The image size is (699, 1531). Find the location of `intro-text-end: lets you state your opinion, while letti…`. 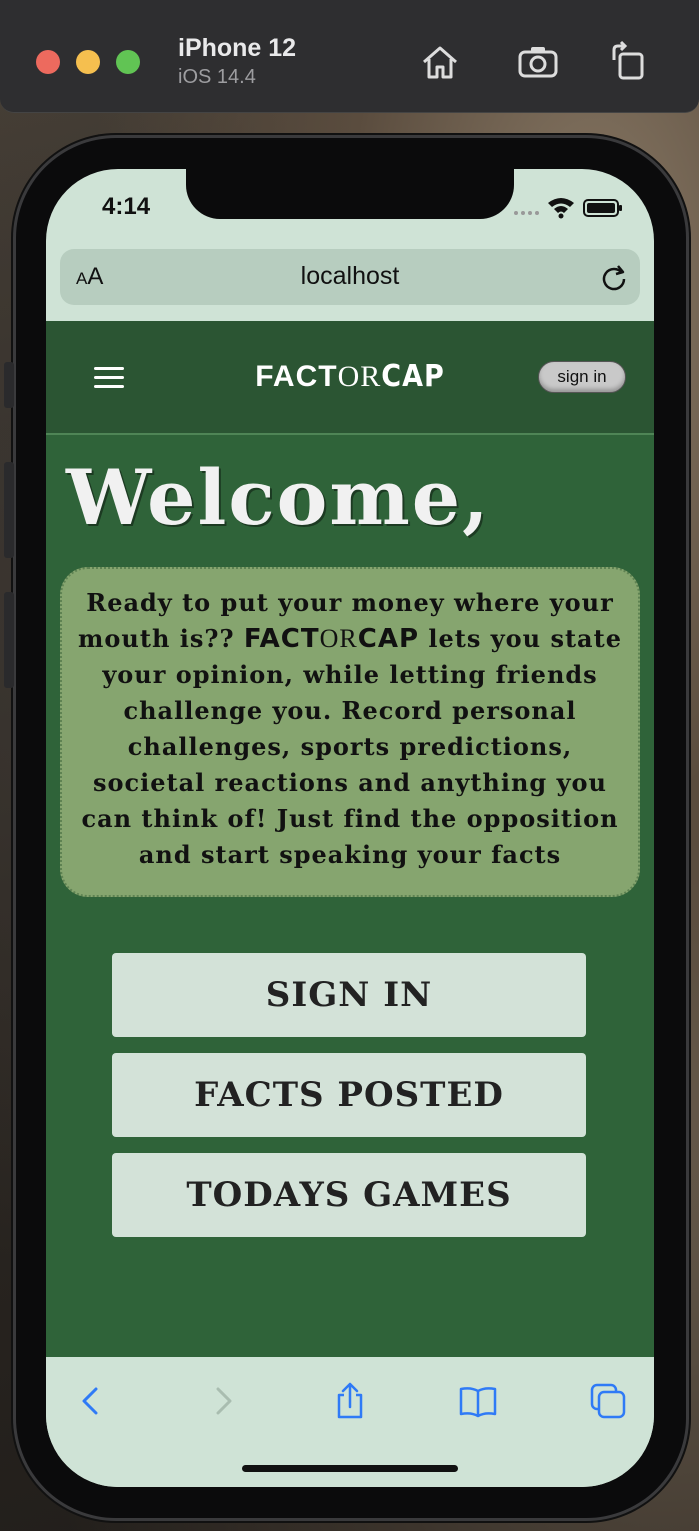

intro-text-end: lets you state your opinion, while letti… is located at coordinates (351, 746).